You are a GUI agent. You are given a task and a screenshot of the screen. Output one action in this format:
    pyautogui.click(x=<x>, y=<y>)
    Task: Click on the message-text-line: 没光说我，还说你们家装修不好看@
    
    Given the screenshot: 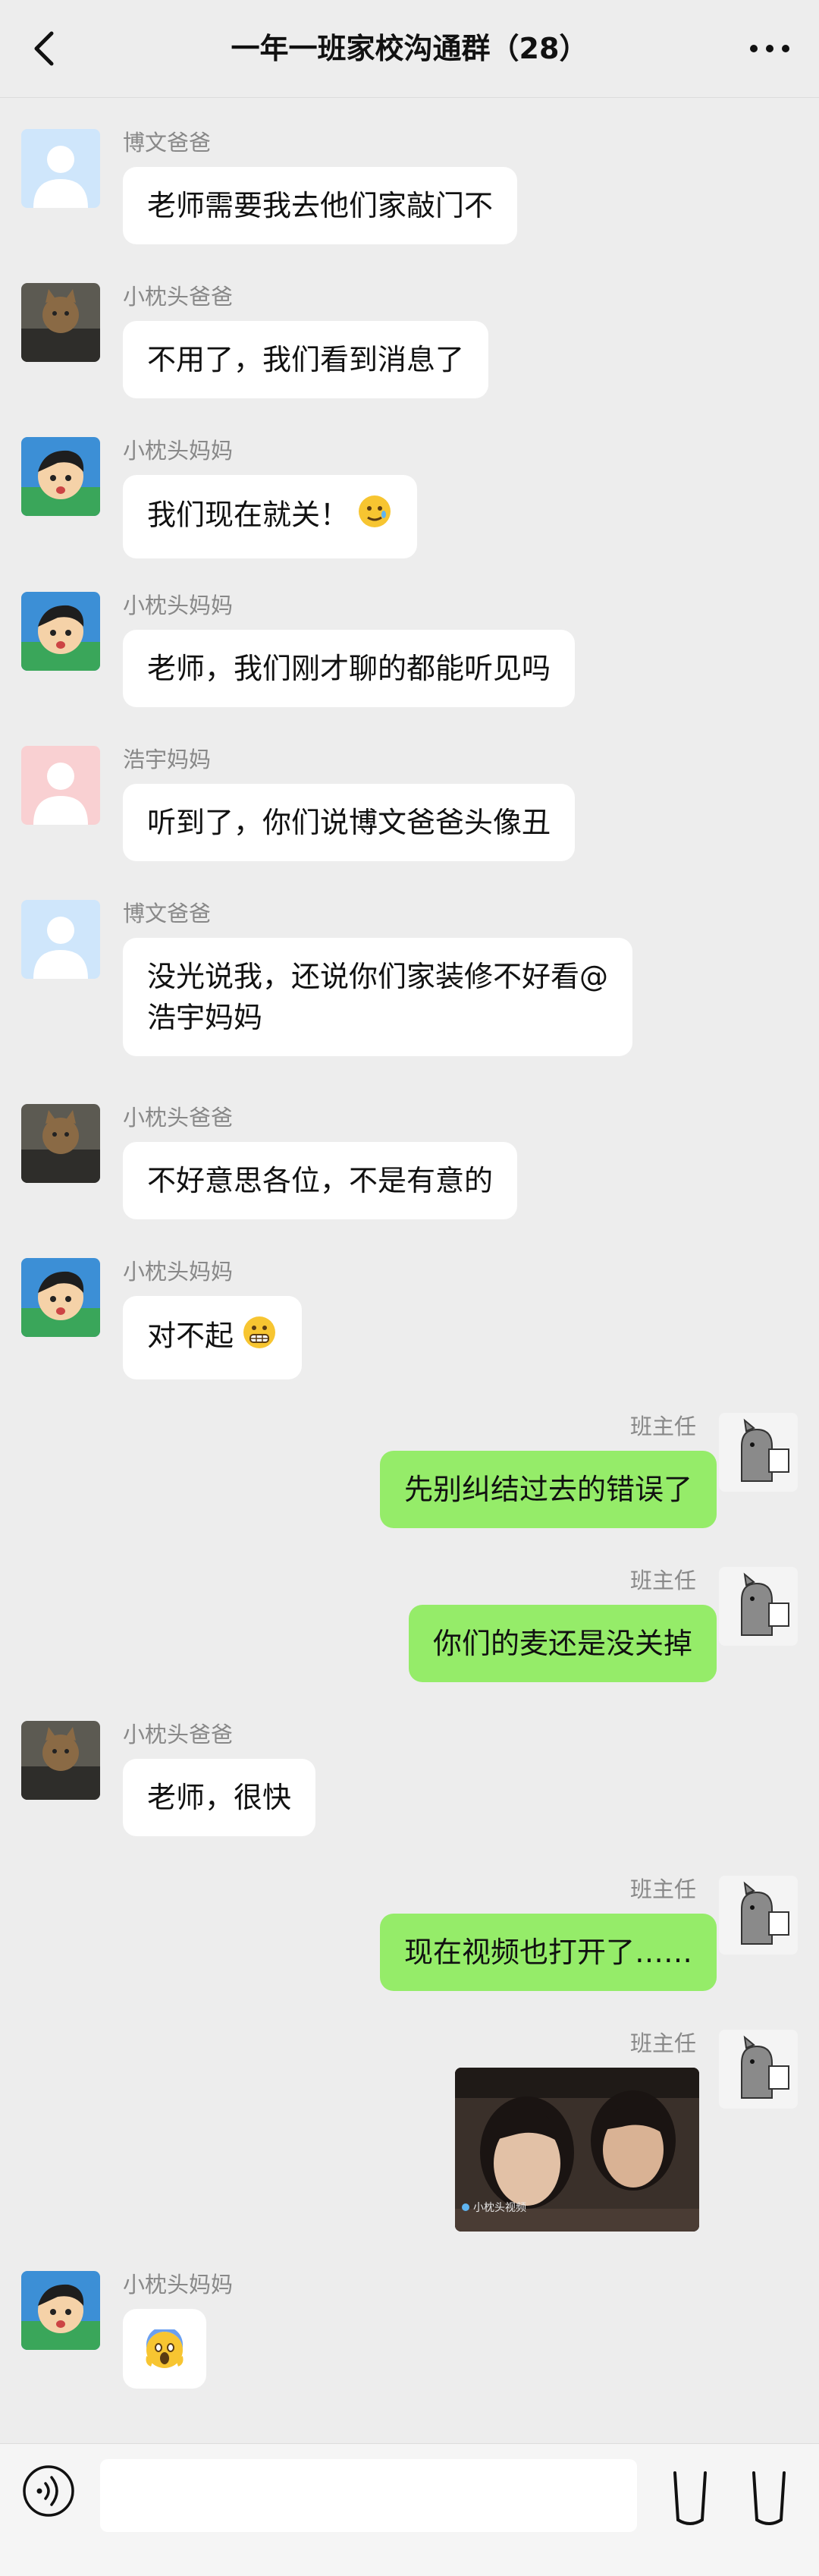 What is the action you would take?
    pyautogui.click(x=378, y=976)
    